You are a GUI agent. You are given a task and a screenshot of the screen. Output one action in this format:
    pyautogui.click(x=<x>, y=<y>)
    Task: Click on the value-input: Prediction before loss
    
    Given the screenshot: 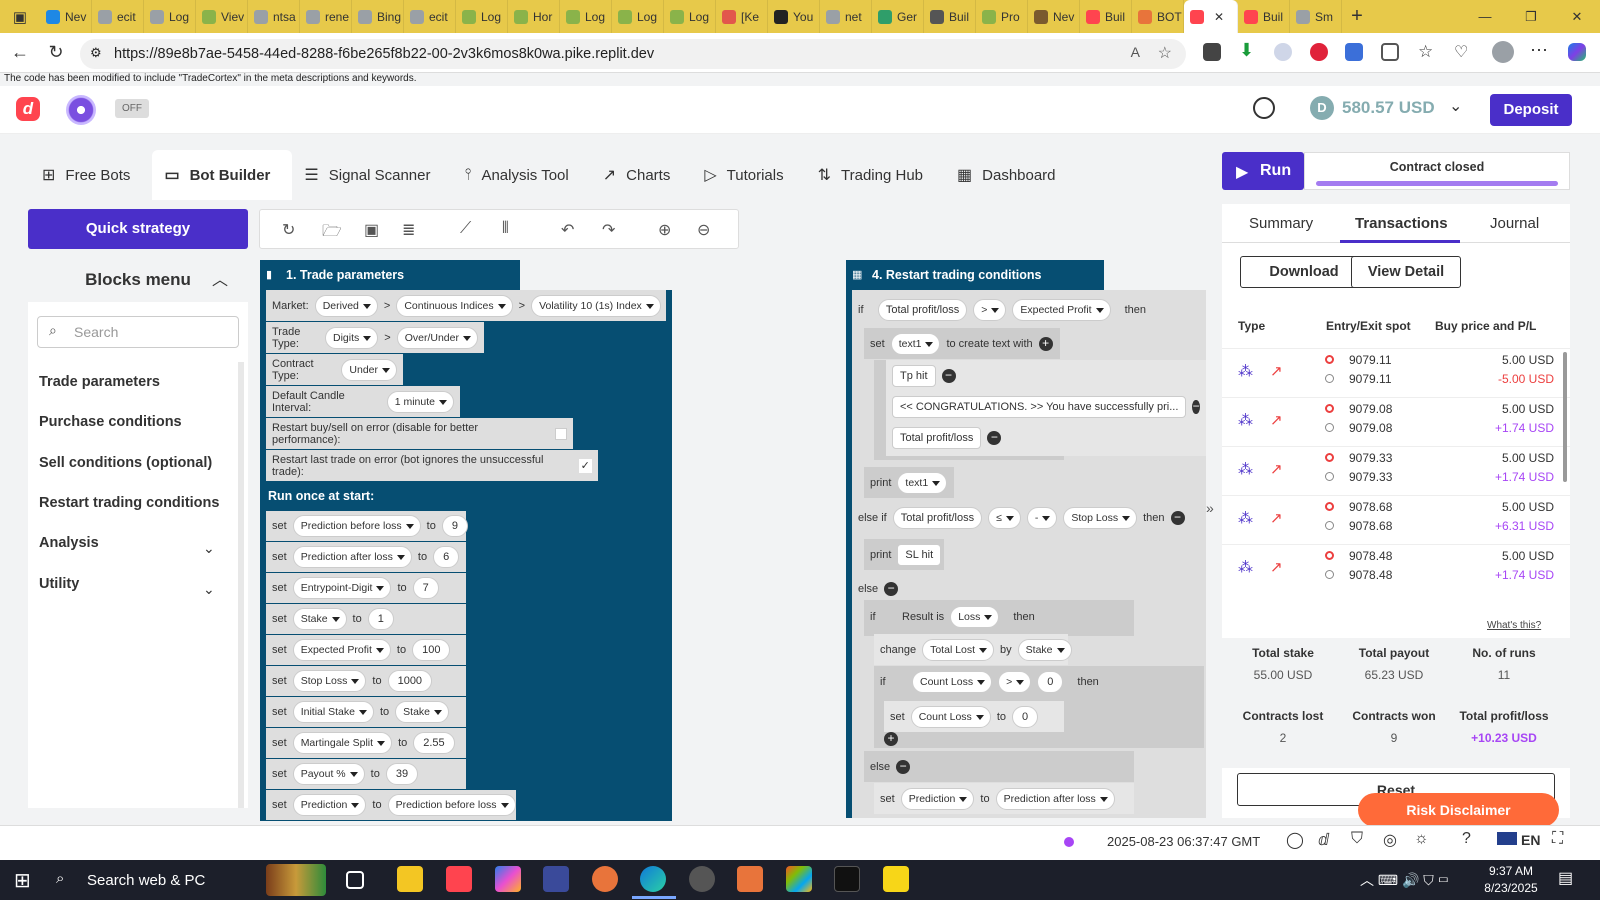 What is the action you would take?
    pyautogui.click(x=451, y=805)
    